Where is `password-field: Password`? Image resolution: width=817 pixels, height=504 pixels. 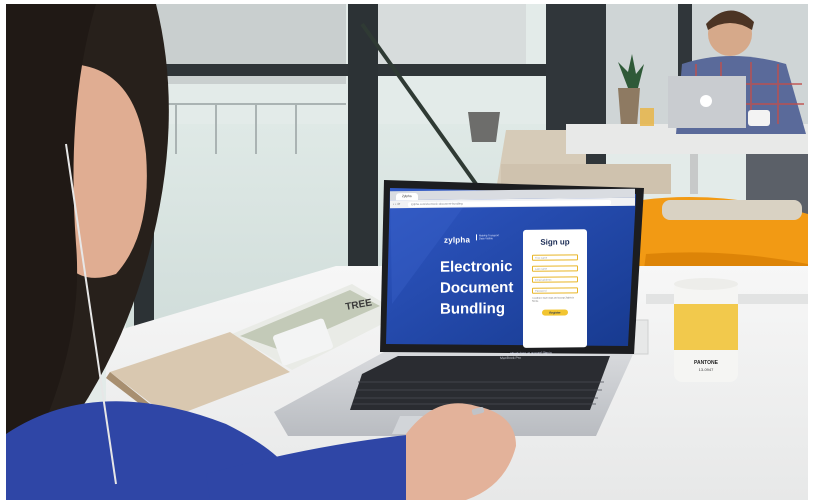 password-field: Password is located at coordinates (555, 290).